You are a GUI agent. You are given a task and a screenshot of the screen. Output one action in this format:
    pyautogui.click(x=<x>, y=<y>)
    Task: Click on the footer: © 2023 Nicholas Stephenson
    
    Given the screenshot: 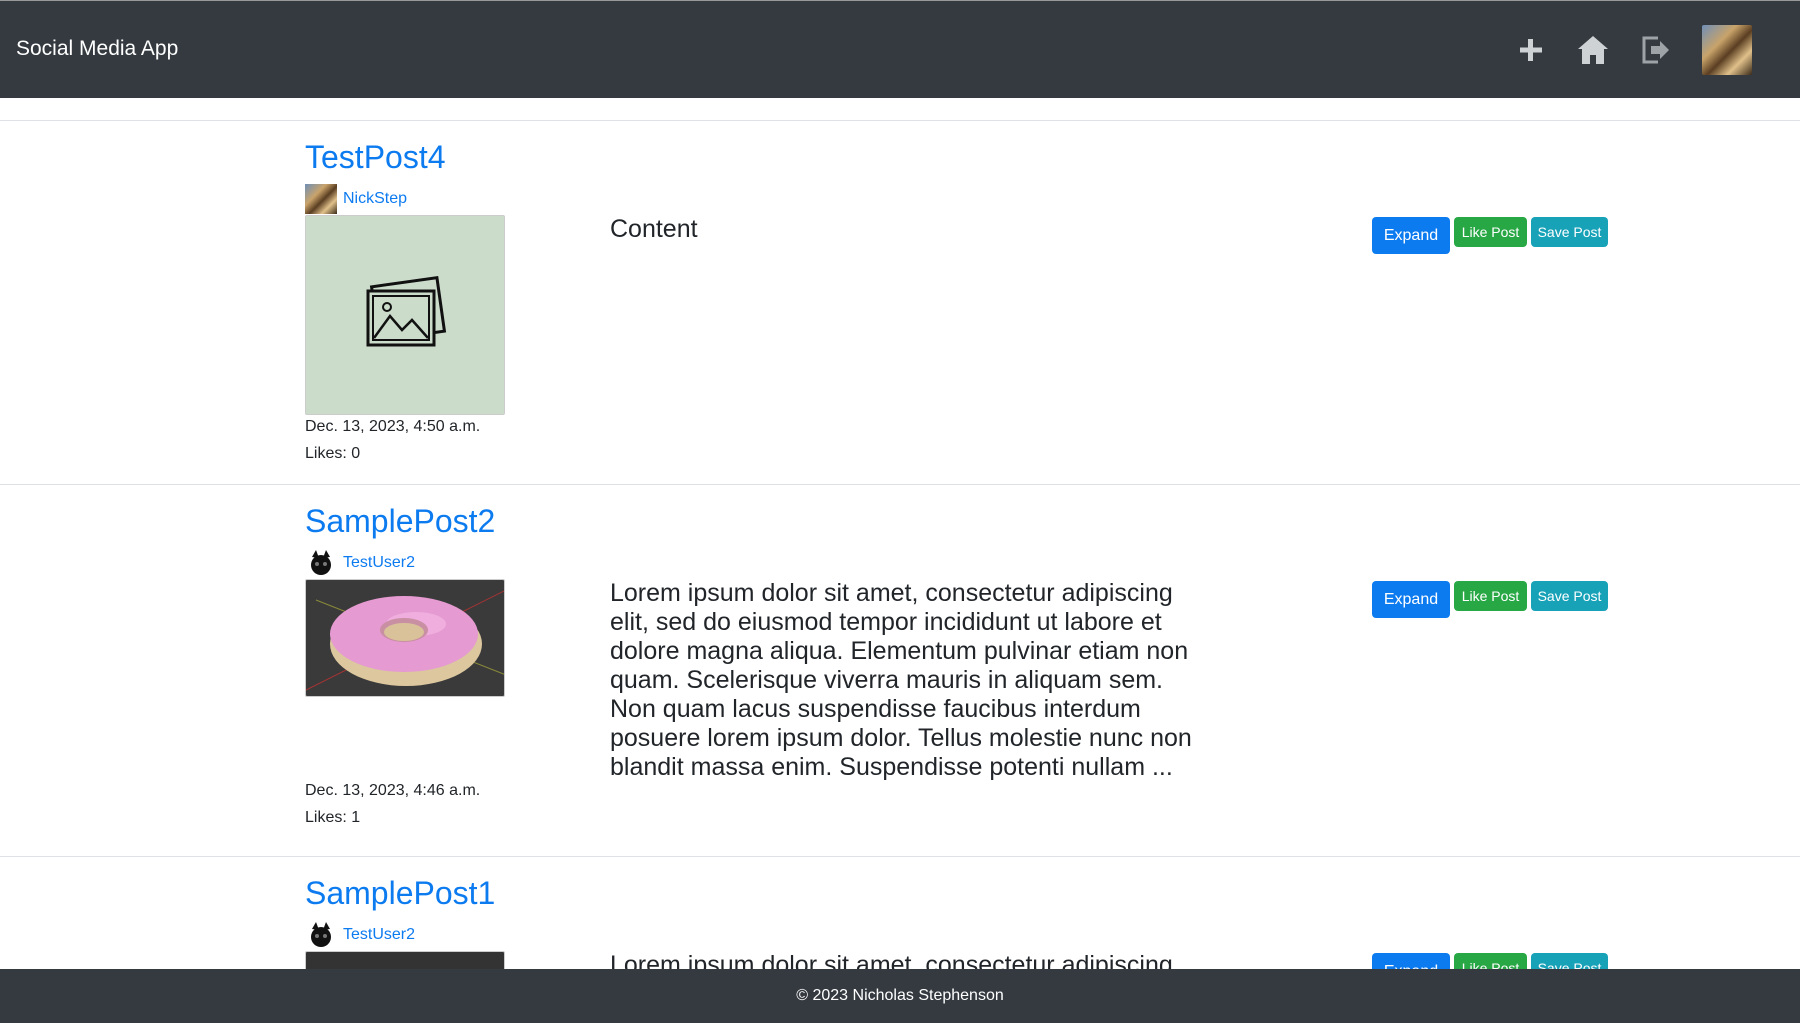 What is the action you would take?
    pyautogui.click(x=900, y=996)
    